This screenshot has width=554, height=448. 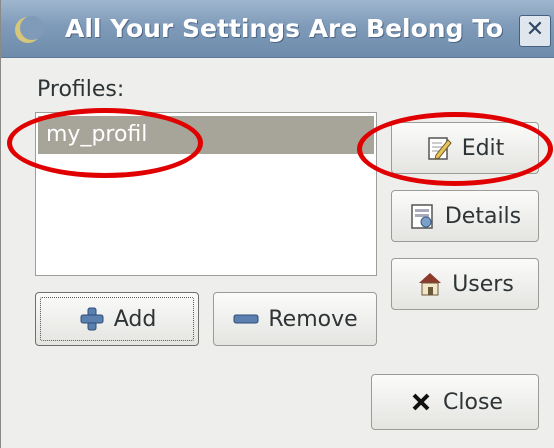 What do you see at coordinates (28, 30) in the screenshot?
I see `app-icon` at bounding box center [28, 30].